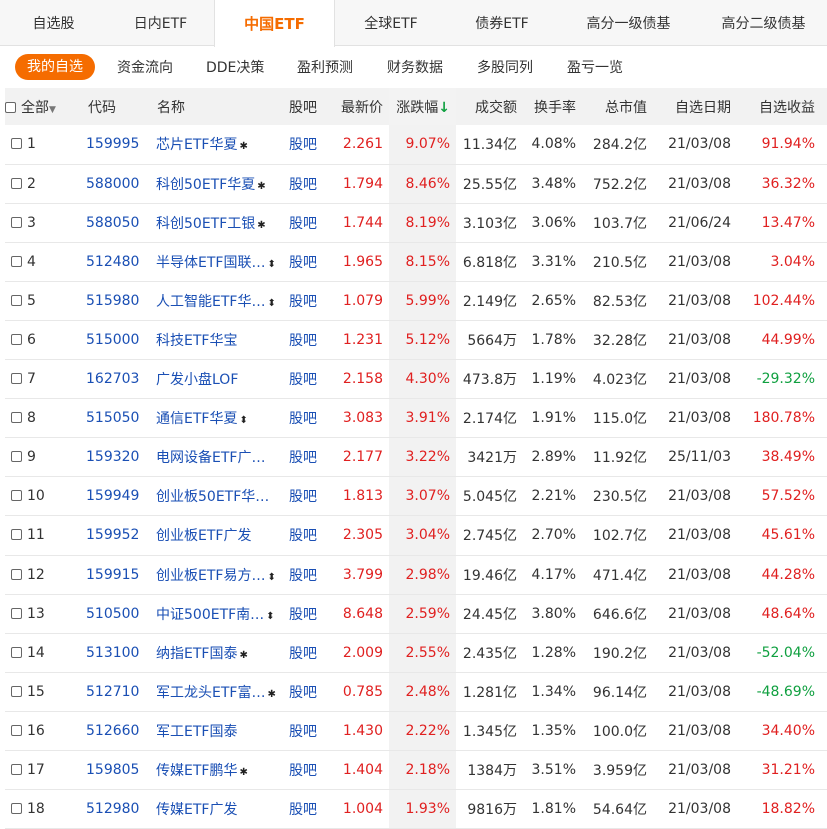  What do you see at coordinates (444, 108) in the screenshot?
I see `sort-desc-arrow-icon: ↓` at bounding box center [444, 108].